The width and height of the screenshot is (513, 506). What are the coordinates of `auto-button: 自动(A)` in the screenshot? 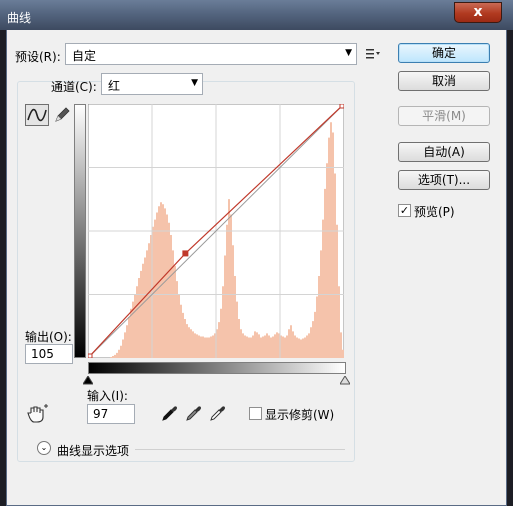 It's located at (444, 152).